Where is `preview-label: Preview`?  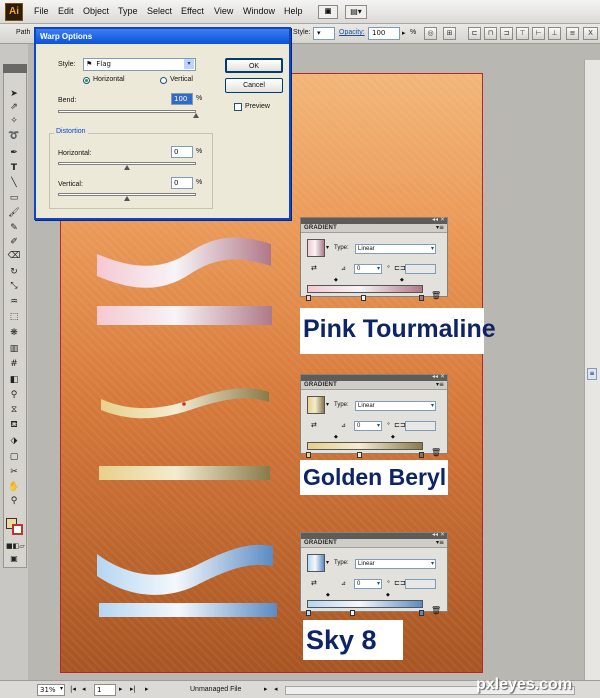 preview-label: Preview is located at coordinates (257, 106).